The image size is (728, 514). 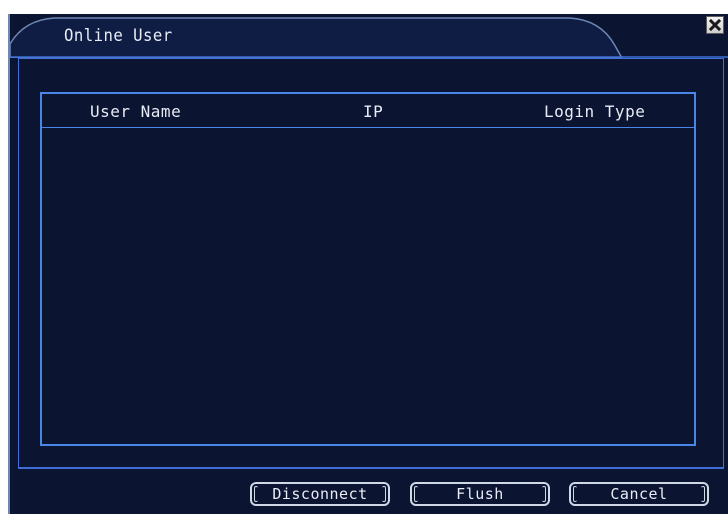 I want to click on disconnect-button: Disconnect, so click(x=320, y=494).